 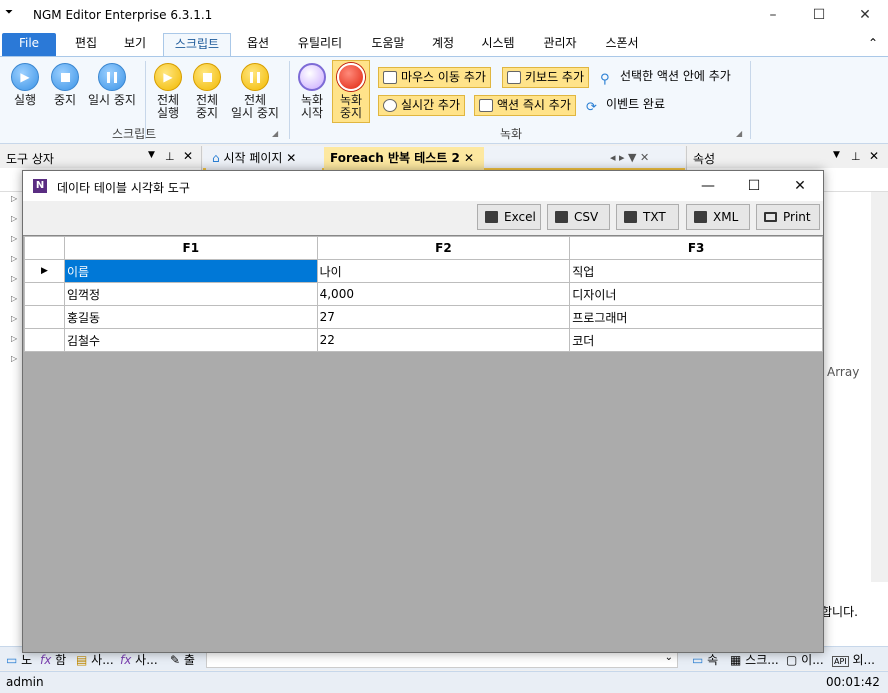 I want to click on toolbox-menu-icon: ▼, so click(x=151, y=155).